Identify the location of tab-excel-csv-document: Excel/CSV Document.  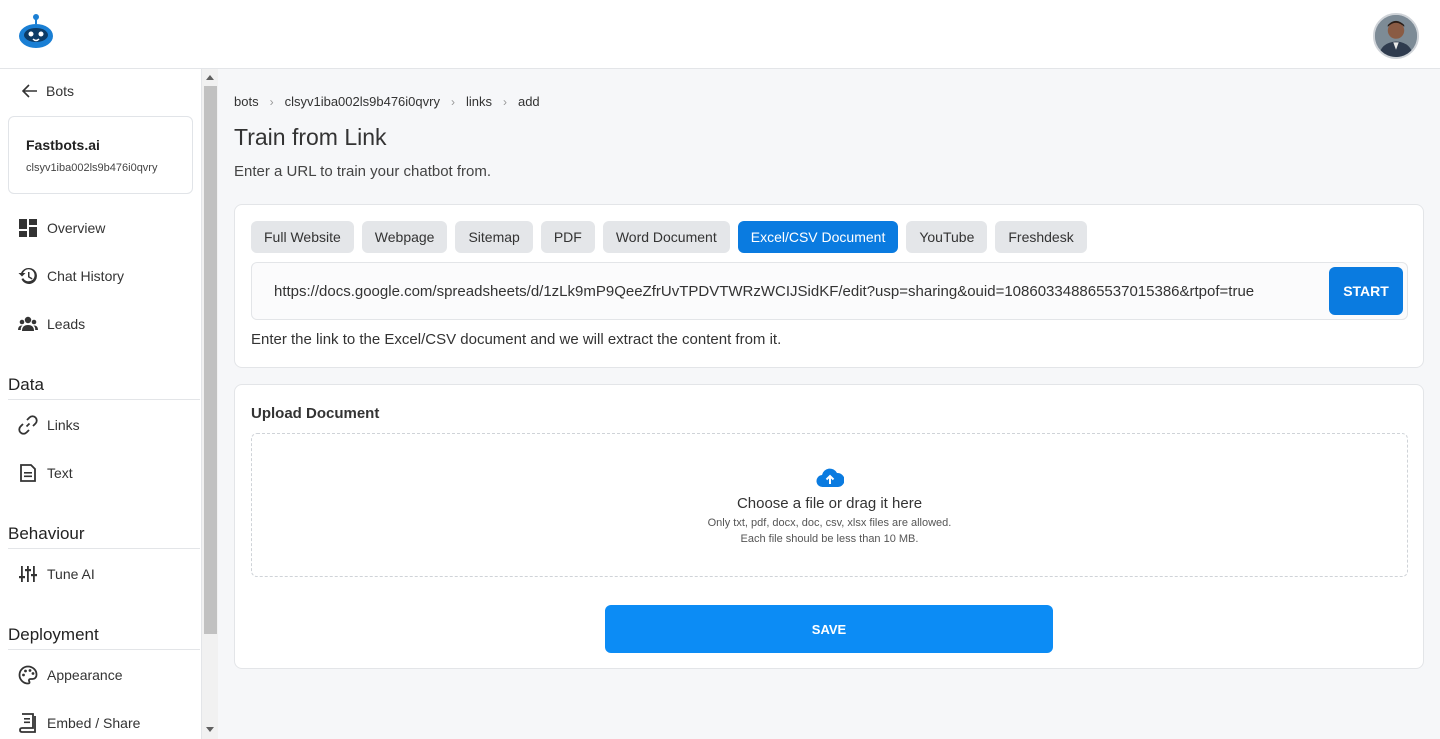
(818, 237).